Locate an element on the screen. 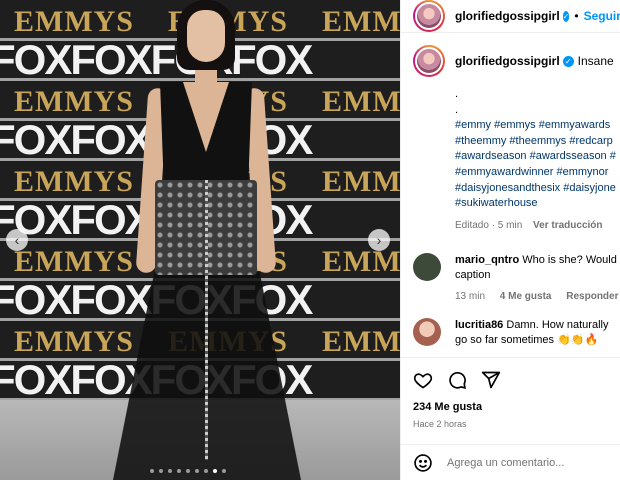  comment-text-continued: caption is located at coordinates (473, 275).